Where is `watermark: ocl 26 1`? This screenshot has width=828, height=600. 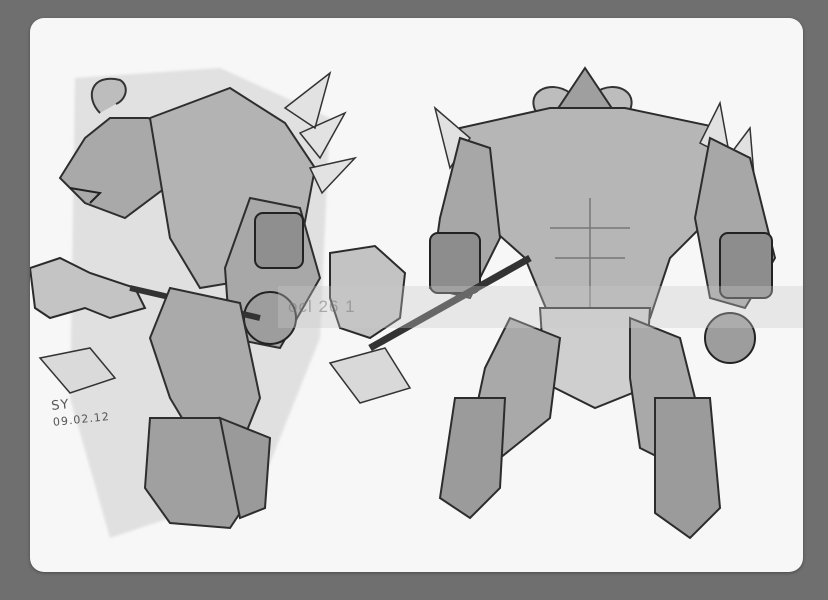 watermark: ocl 26 1 is located at coordinates (540, 307).